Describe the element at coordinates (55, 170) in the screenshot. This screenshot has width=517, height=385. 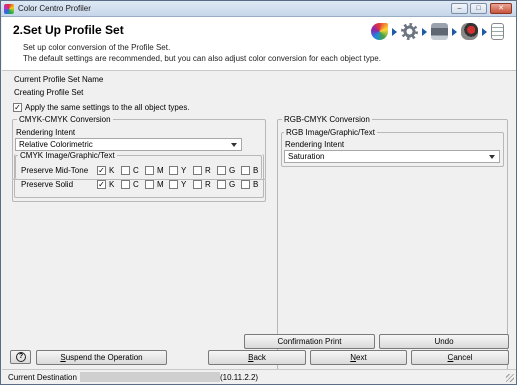
I see `preserve-mid-tone-label: Preserve Mid-Tone` at that location.